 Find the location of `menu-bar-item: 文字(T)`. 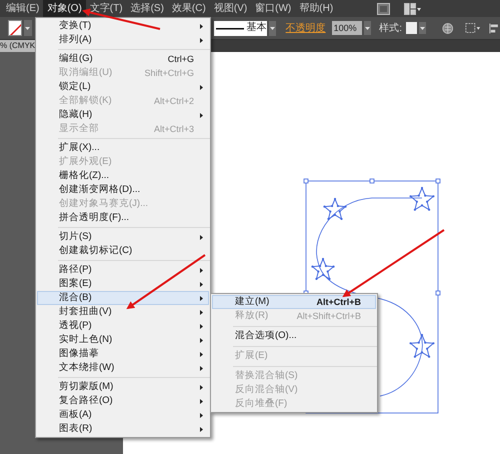

menu-bar-item: 文字(T) is located at coordinates (106, 8).